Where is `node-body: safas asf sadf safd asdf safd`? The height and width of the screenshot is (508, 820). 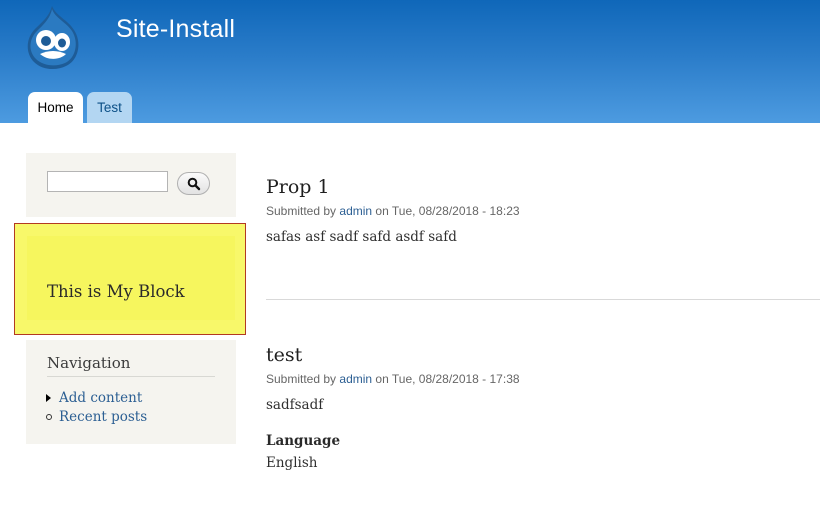
node-body: safas asf sadf safd asdf safd is located at coordinates (361, 237).